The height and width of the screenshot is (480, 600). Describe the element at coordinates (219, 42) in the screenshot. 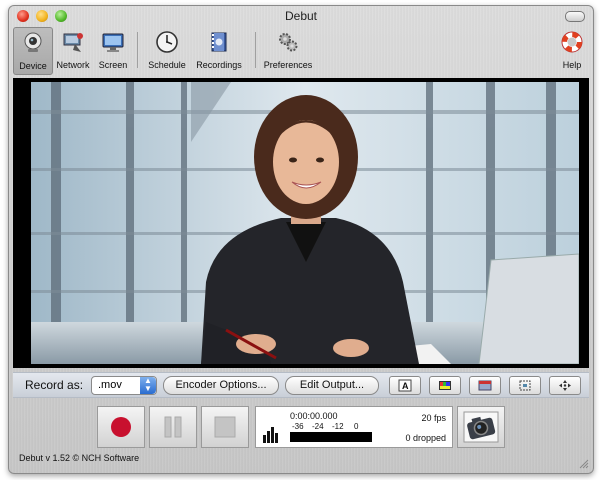

I see `film-folder-icon` at that location.